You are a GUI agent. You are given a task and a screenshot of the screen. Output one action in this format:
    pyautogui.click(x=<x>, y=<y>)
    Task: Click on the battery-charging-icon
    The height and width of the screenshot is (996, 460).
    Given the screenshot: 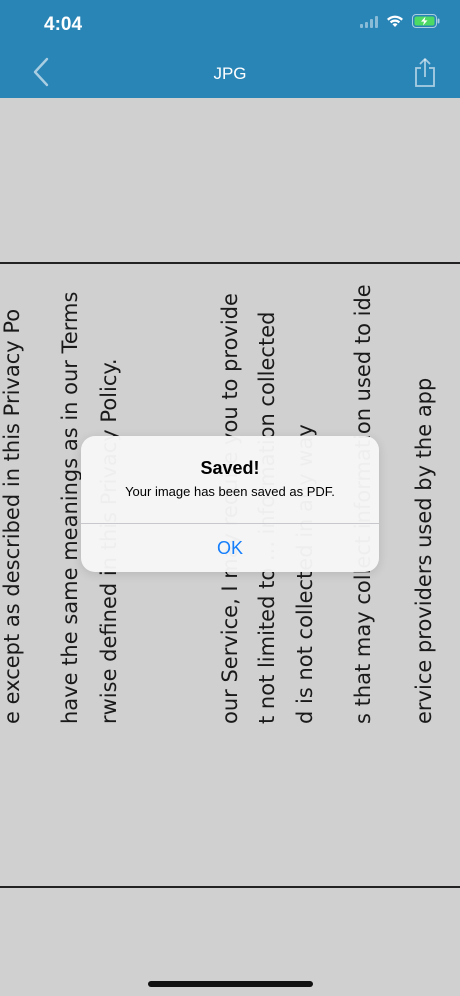 What is the action you would take?
    pyautogui.click(x=426, y=23)
    